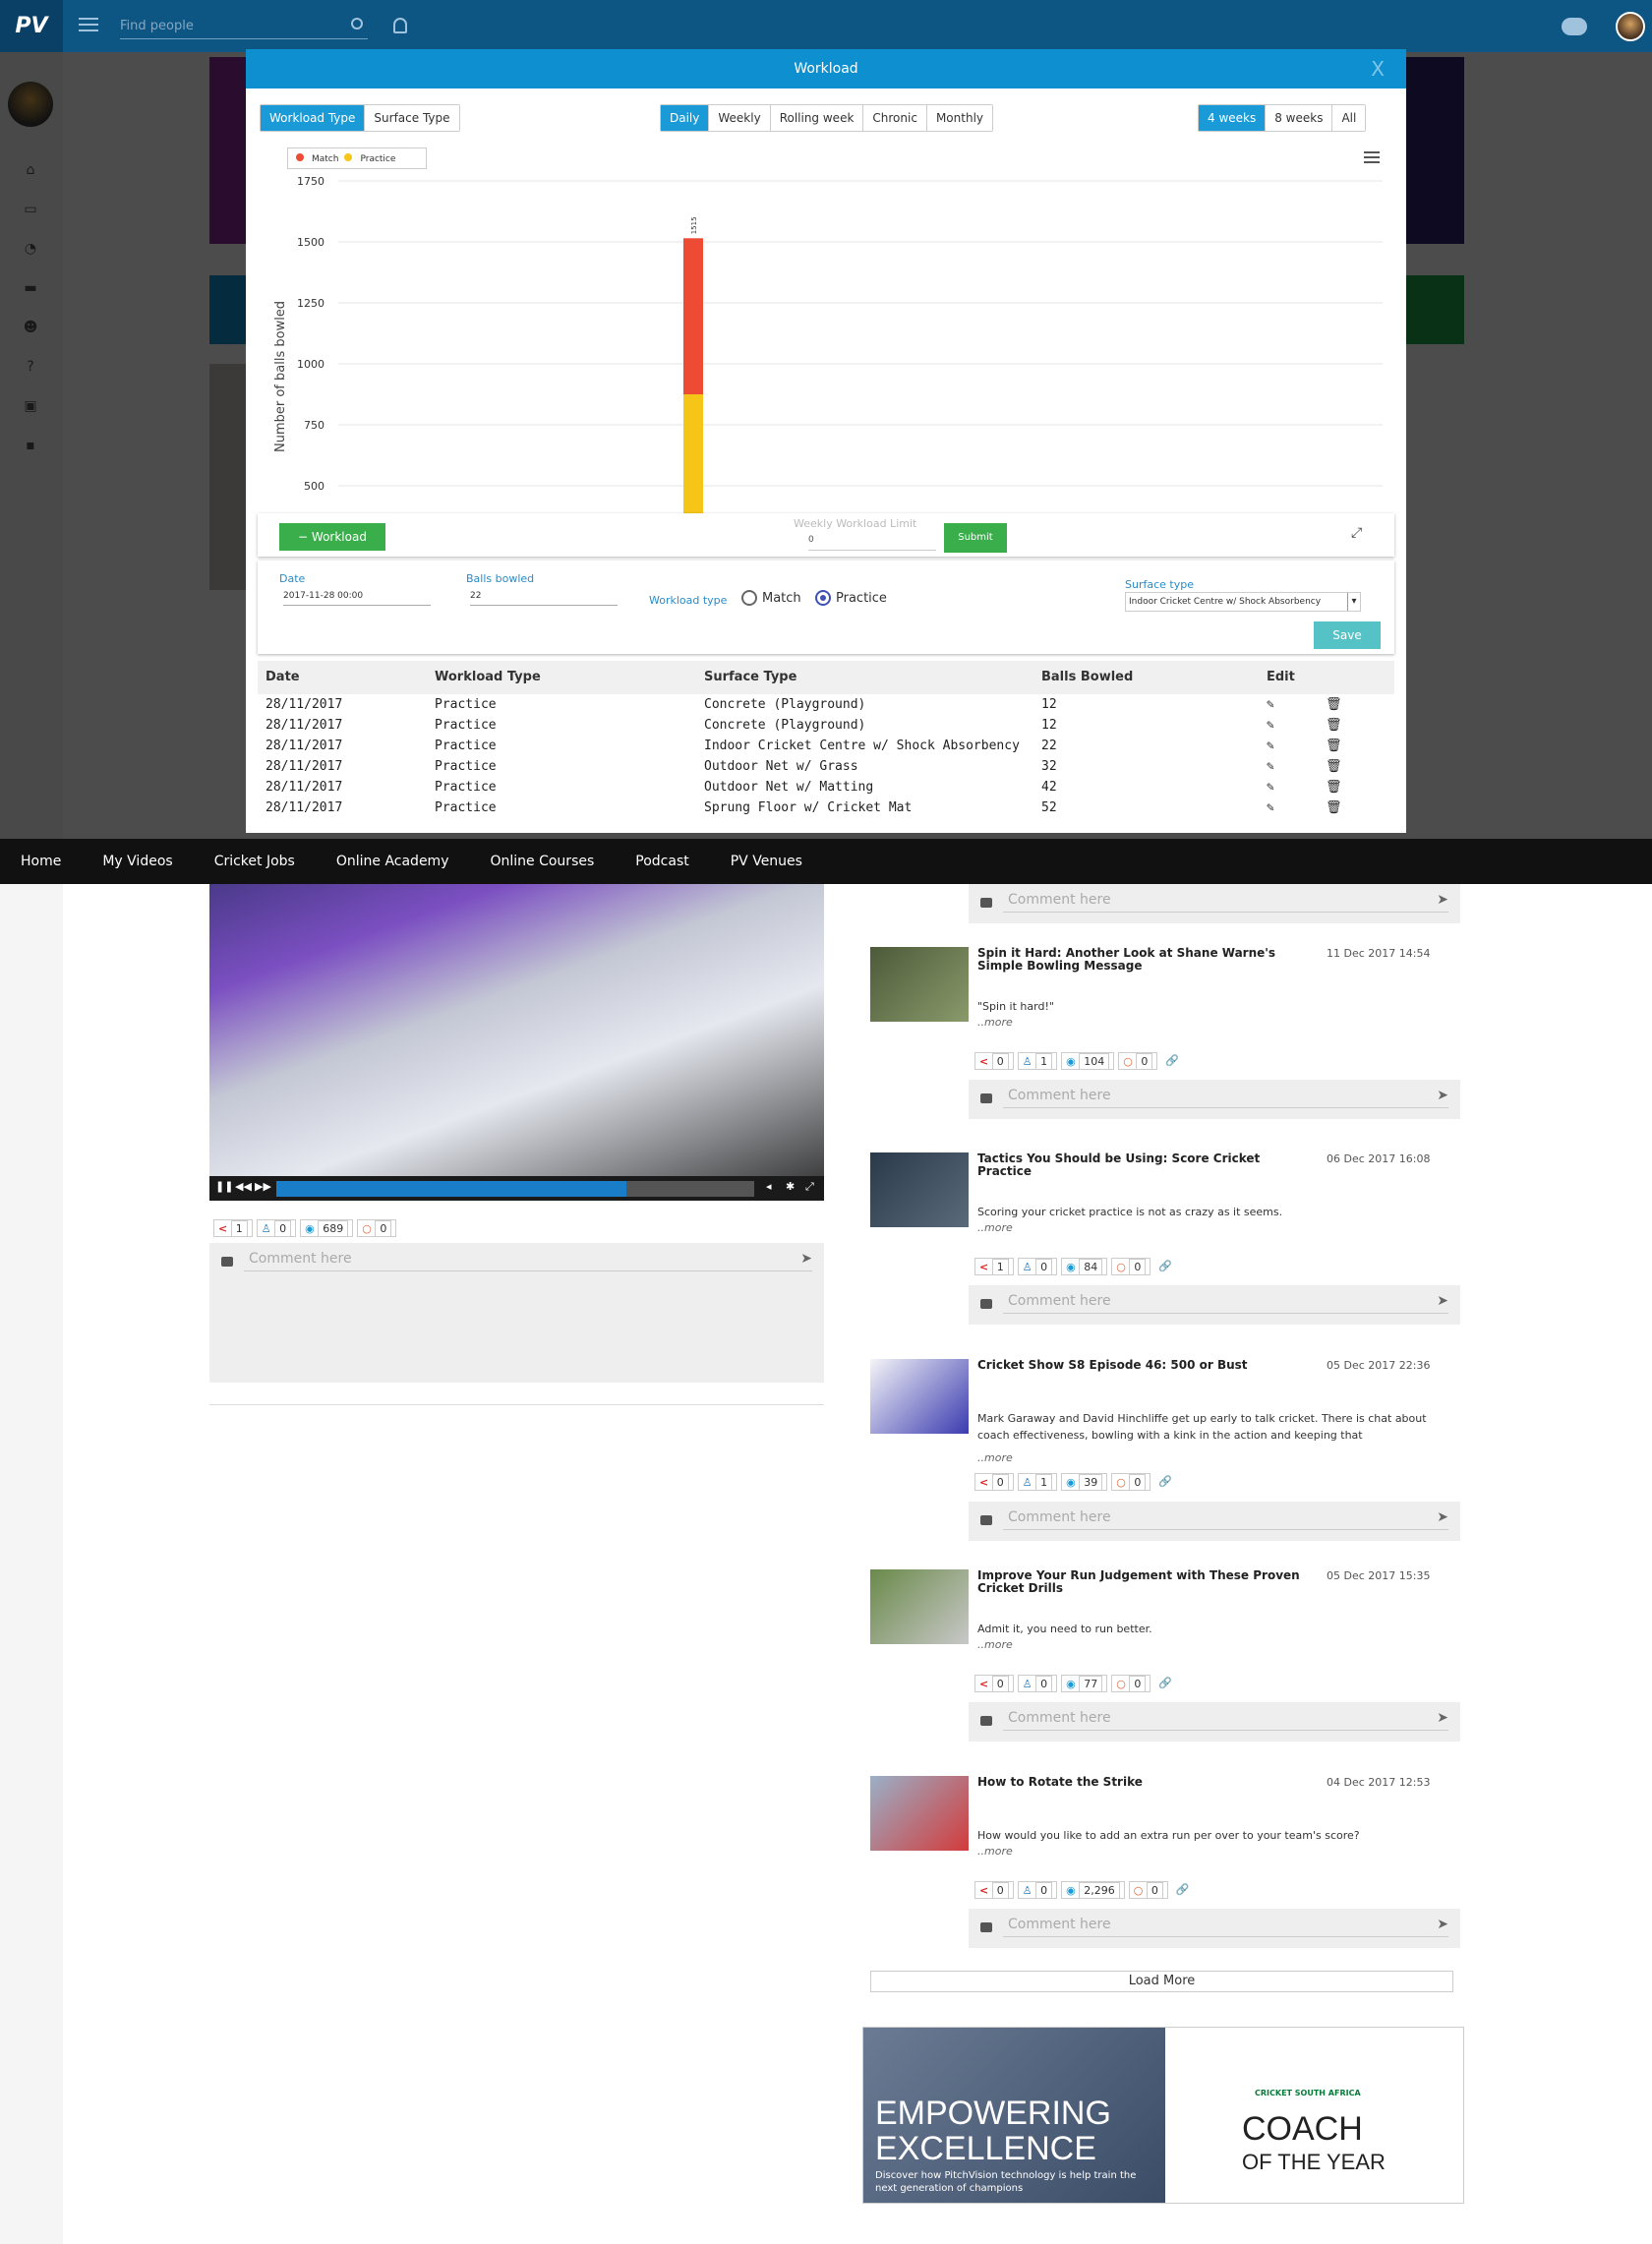 The image size is (1652, 2244). I want to click on bar-match, so click(693, 316).